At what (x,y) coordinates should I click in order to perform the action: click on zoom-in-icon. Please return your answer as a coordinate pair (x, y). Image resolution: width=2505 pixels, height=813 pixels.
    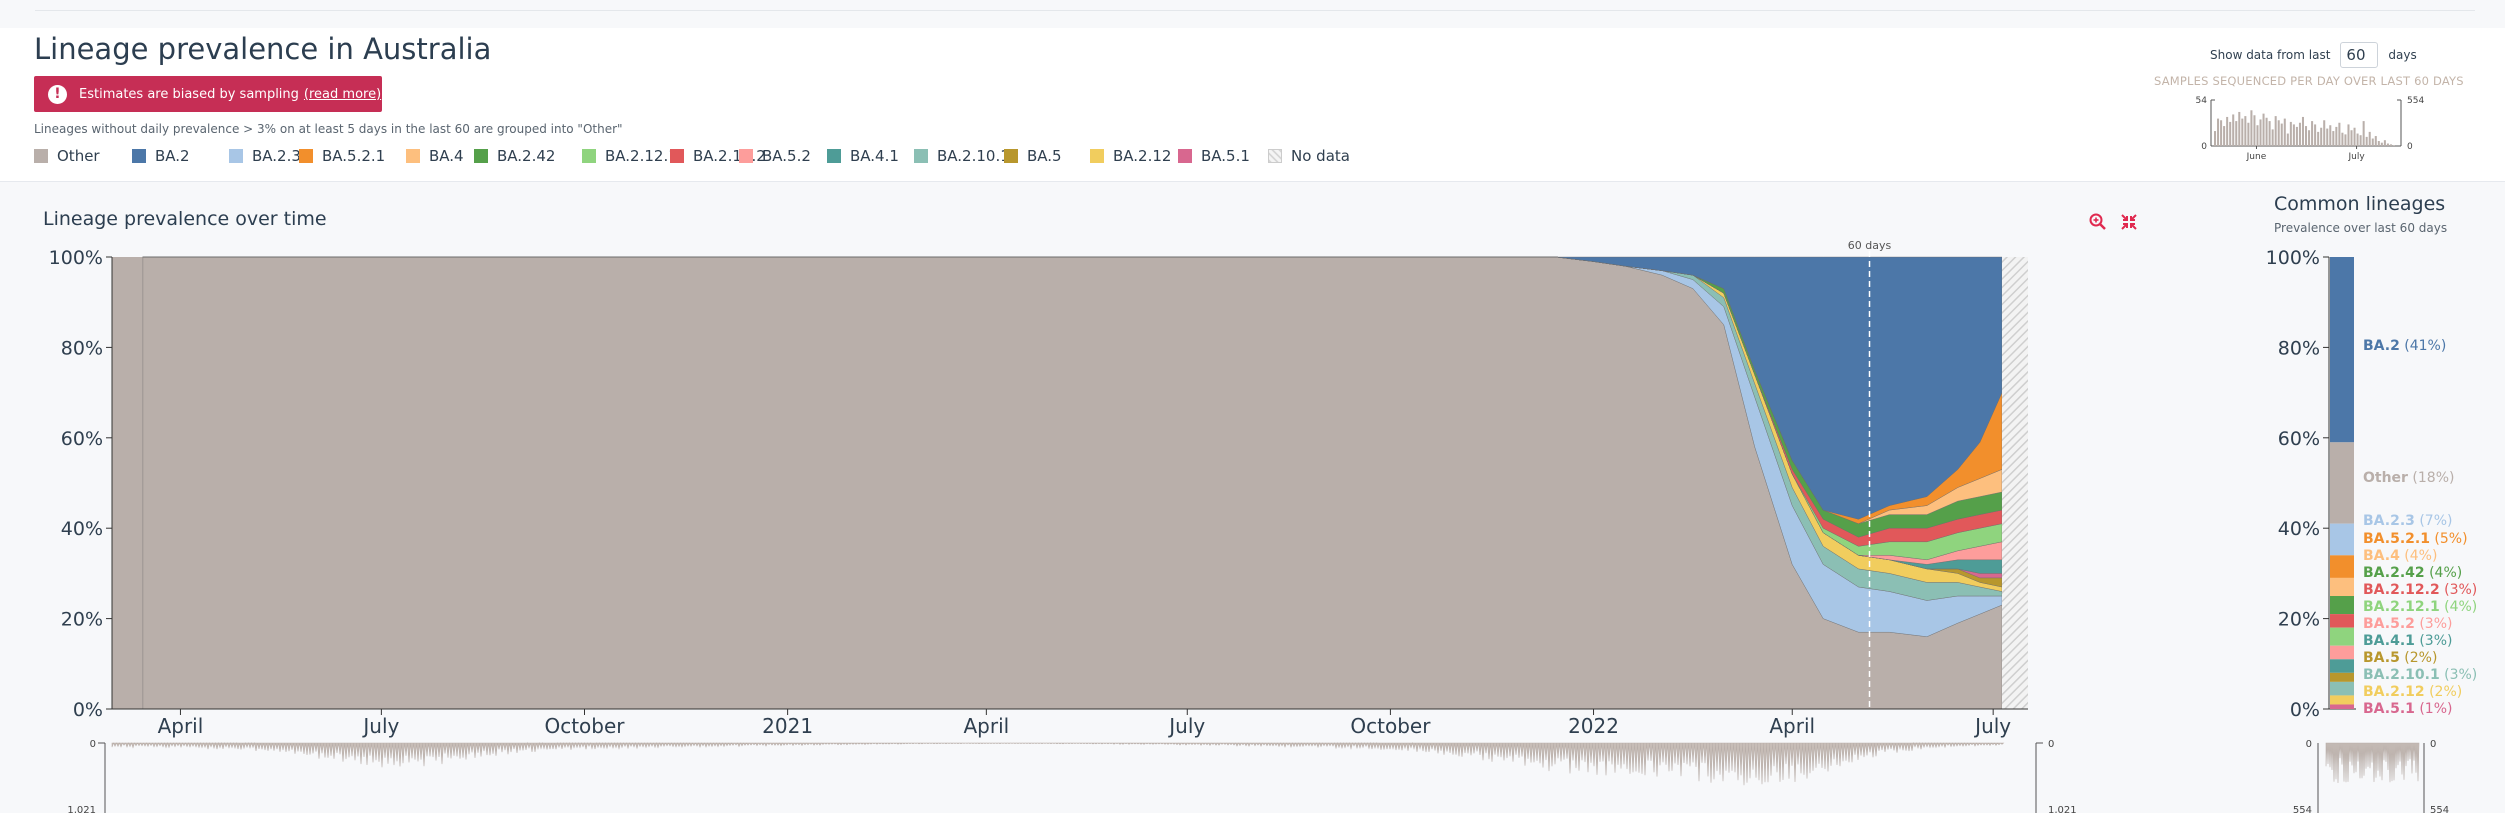
    Looking at the image, I should click on (2098, 222).